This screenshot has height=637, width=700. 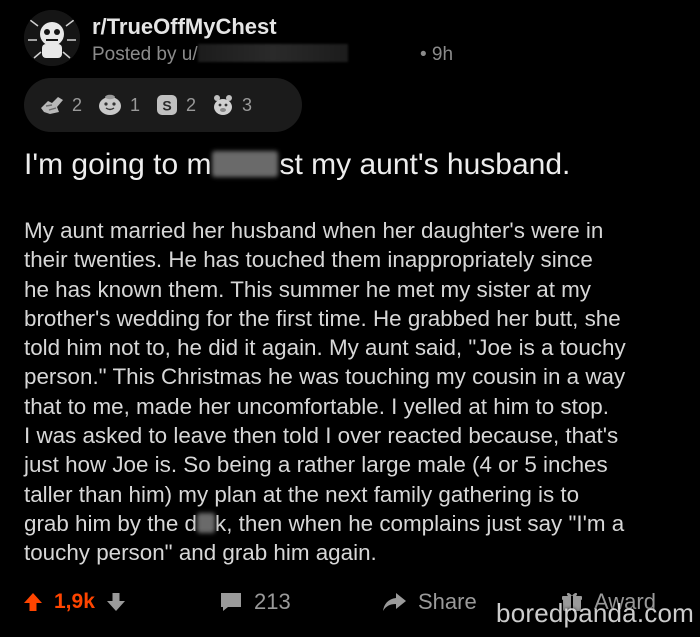 What do you see at coordinates (394, 602) in the screenshot?
I see `share-arrow-icon` at bounding box center [394, 602].